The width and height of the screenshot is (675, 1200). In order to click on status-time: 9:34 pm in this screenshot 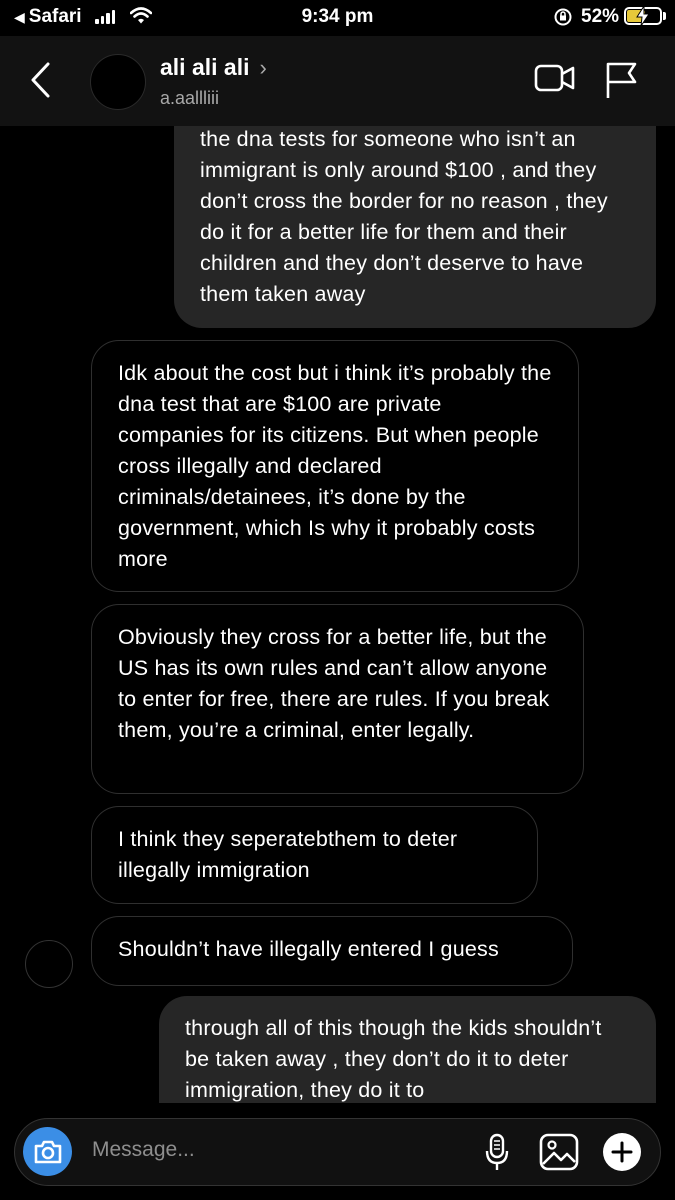, I will do `click(337, 16)`.